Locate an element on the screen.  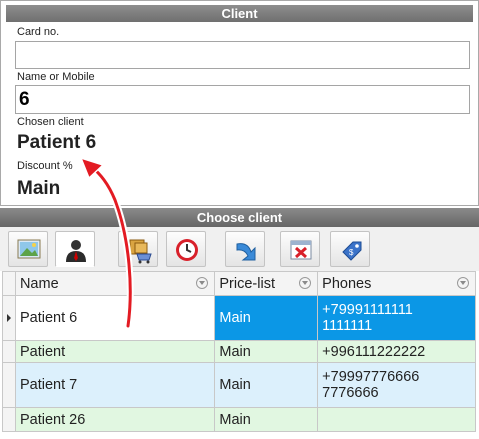
column-header-name: Name is located at coordinates (115, 283).